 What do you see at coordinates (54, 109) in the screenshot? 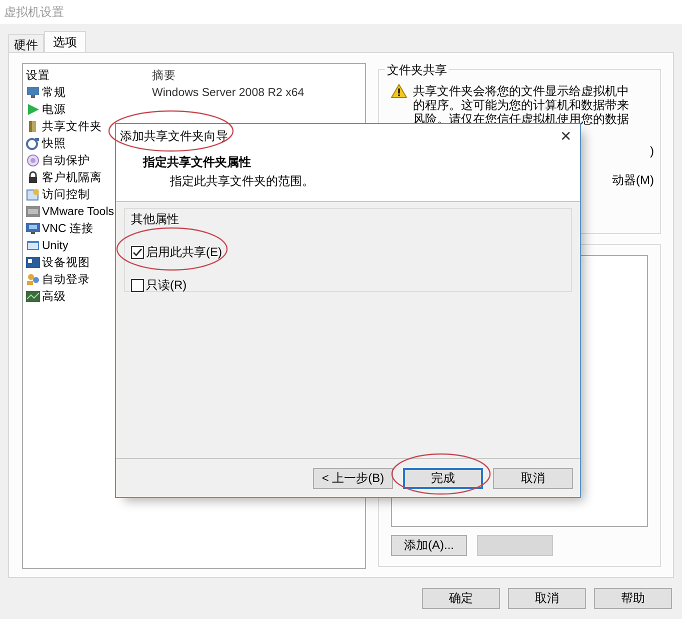
I see `settings-item: 电源` at bounding box center [54, 109].